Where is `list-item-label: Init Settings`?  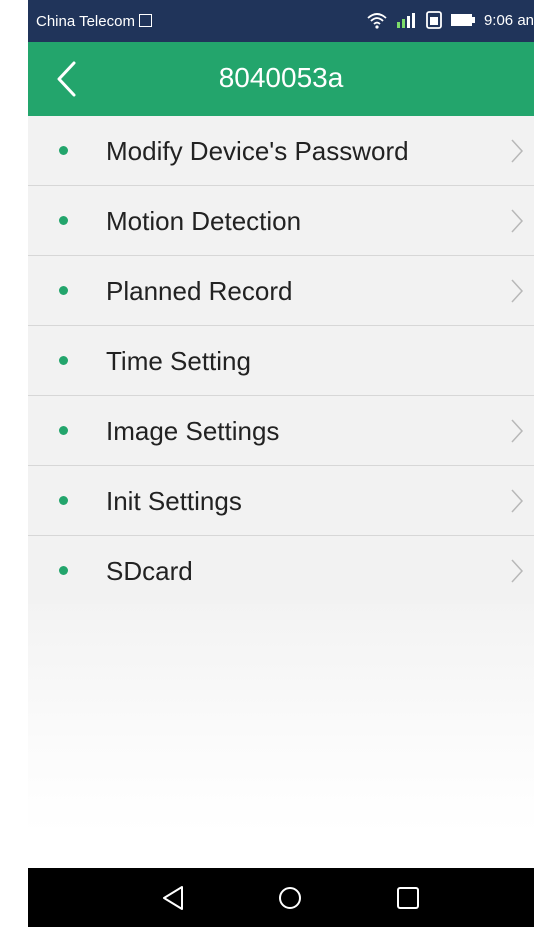
list-item-label: Init Settings is located at coordinates (174, 501).